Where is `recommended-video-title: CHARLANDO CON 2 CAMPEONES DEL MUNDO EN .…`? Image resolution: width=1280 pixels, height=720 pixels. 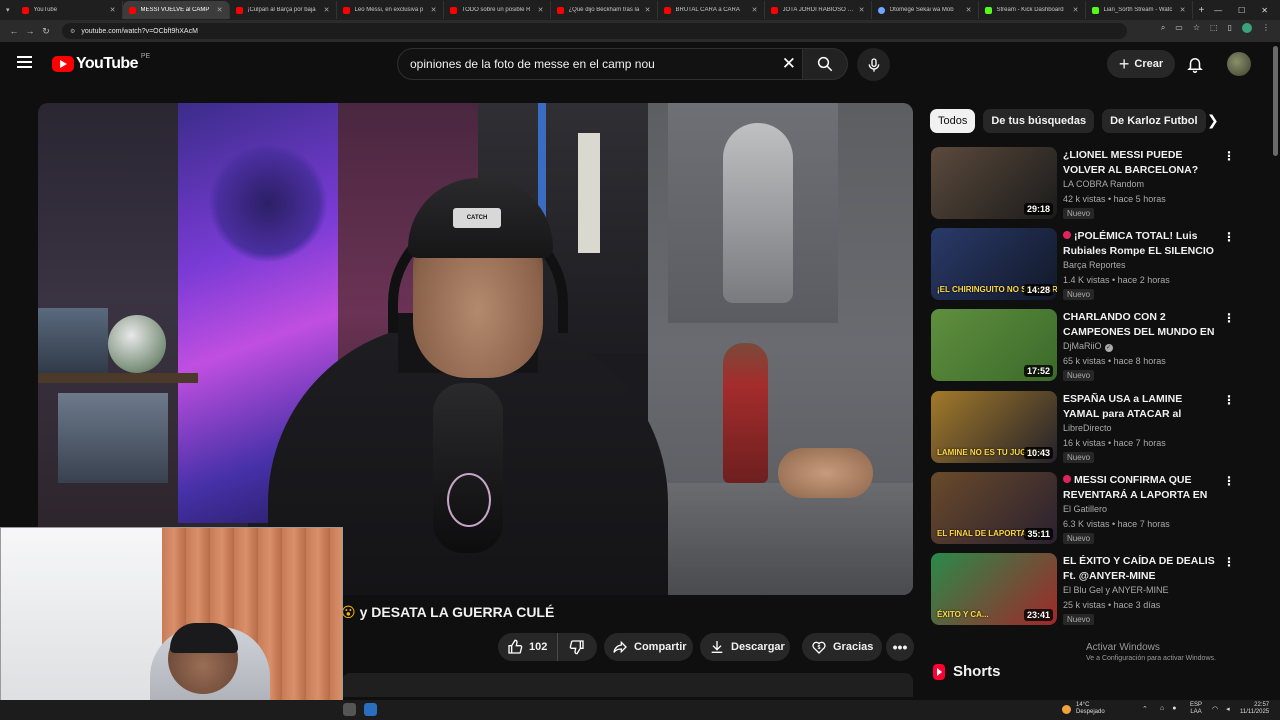
recommended-video-title: CHARLANDO CON 2 CAMPEONES DEL MUNDO EN .… is located at coordinates (1140, 325).